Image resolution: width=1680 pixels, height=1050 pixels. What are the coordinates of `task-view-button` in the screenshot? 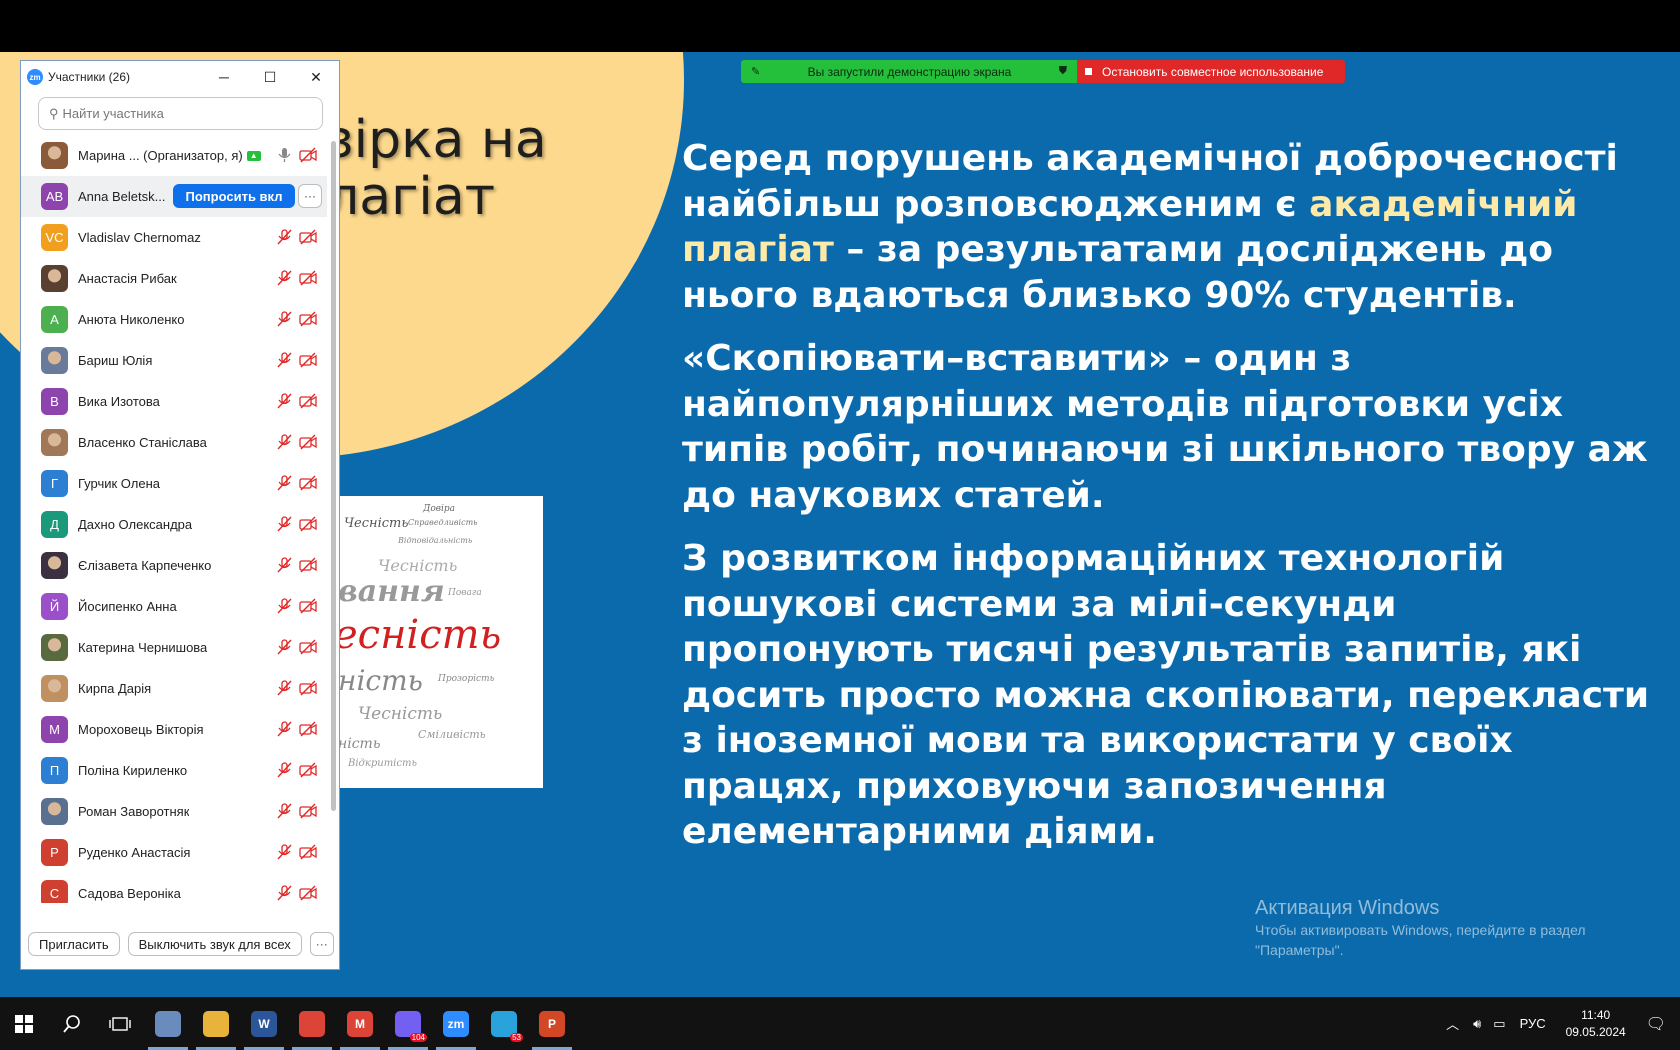 It's located at (120, 1023).